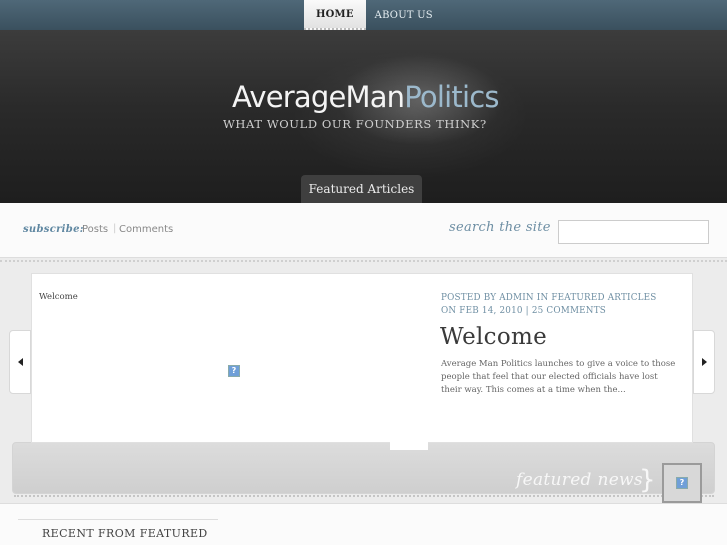  Describe the element at coordinates (125, 533) in the screenshot. I see `recent-heading: RECENT FROM FEATURED` at that location.